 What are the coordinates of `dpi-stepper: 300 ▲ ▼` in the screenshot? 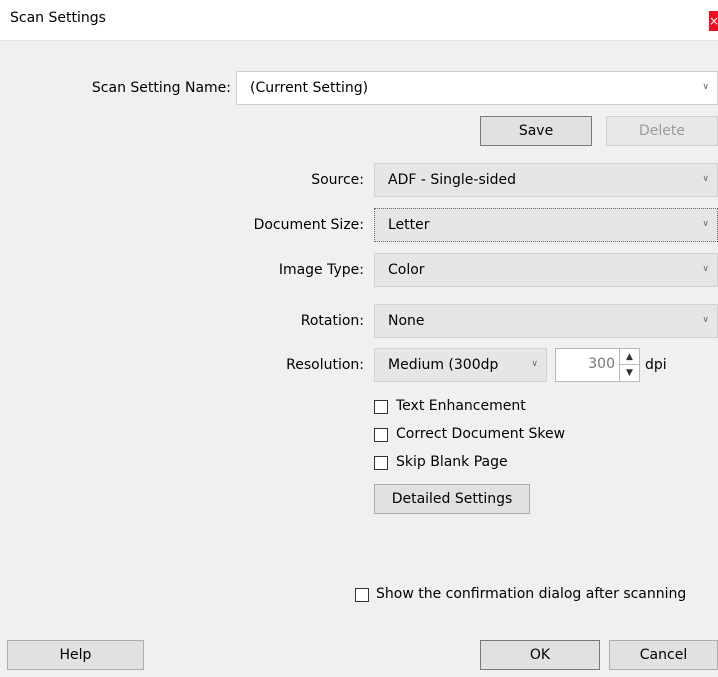 It's located at (597, 365).